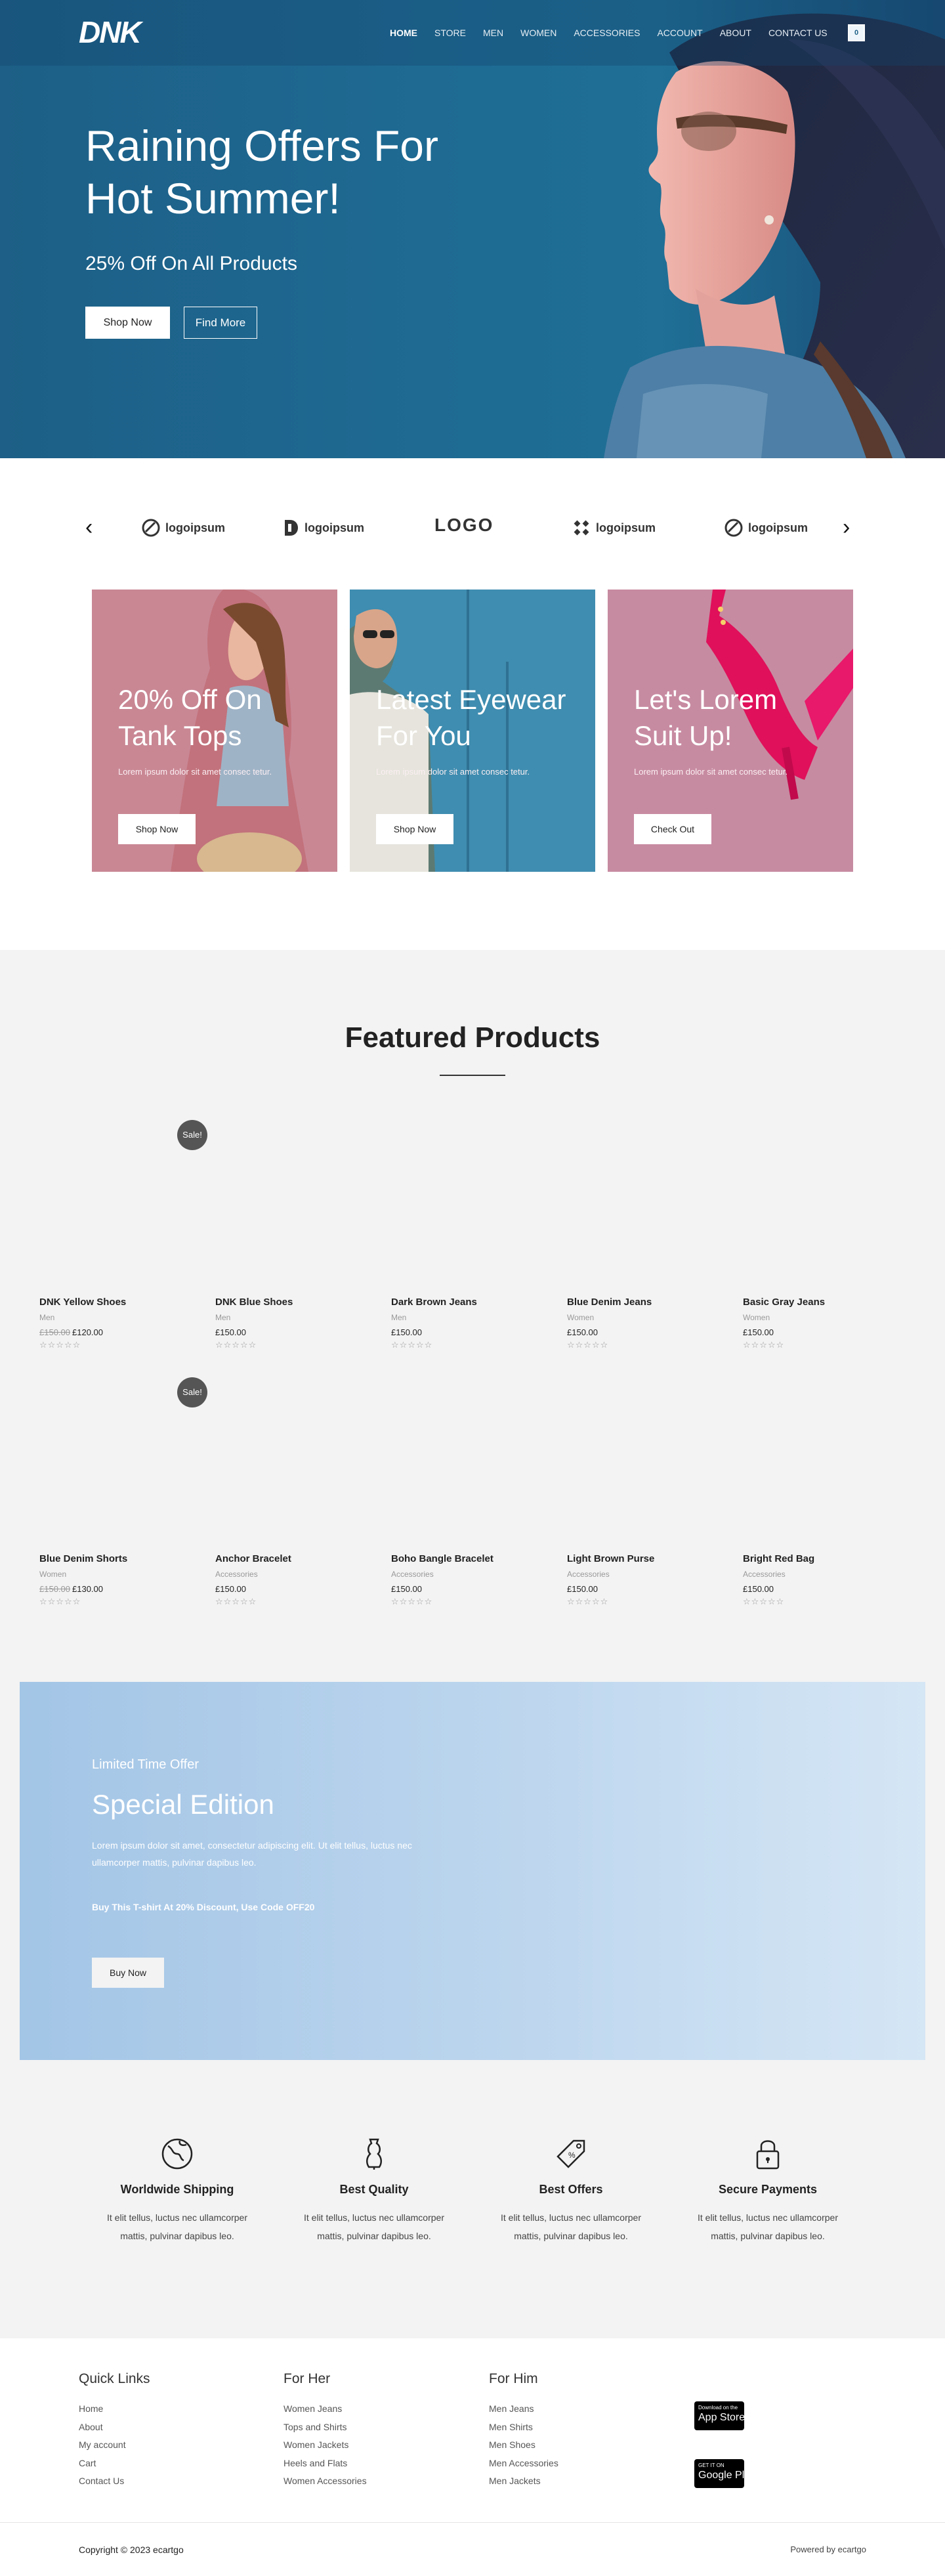 Image resolution: width=945 pixels, height=2576 pixels. What do you see at coordinates (846, 527) in the screenshot?
I see `chevron-right-icon: ›` at bounding box center [846, 527].